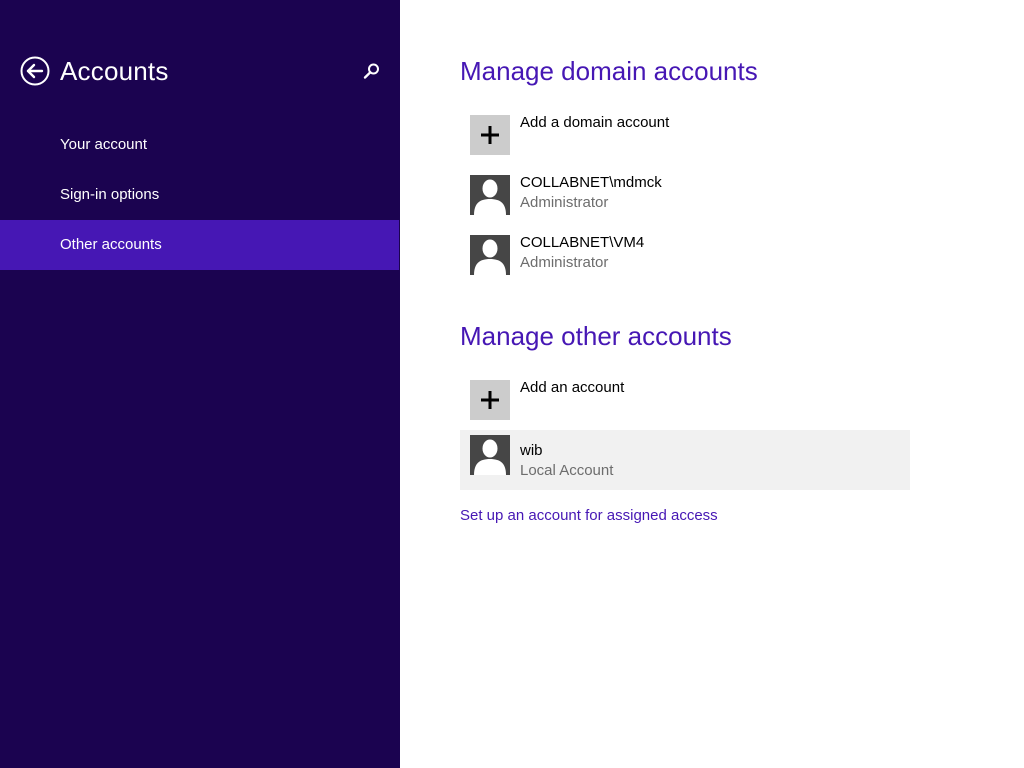 Image resolution: width=1024 pixels, height=768 pixels. What do you see at coordinates (685, 460) in the screenshot?
I see `local-account-item: wib Local Account` at bounding box center [685, 460].